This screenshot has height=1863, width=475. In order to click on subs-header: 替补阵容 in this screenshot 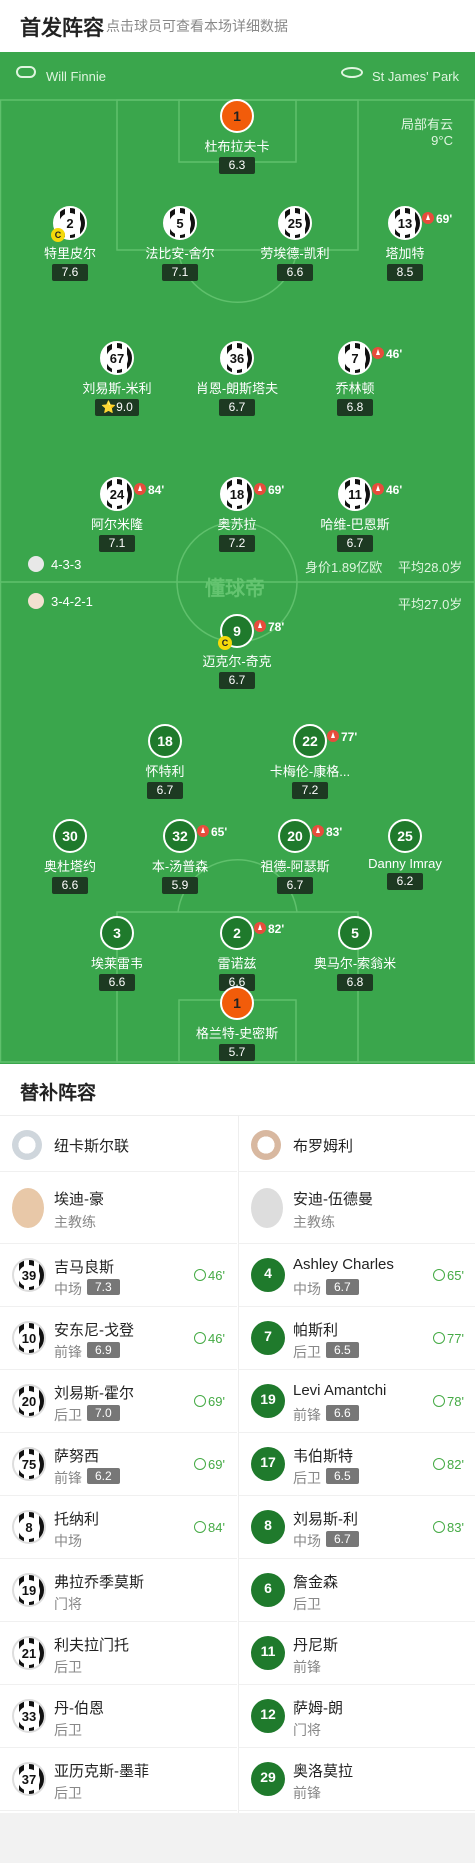, I will do `click(237, 1090)`.